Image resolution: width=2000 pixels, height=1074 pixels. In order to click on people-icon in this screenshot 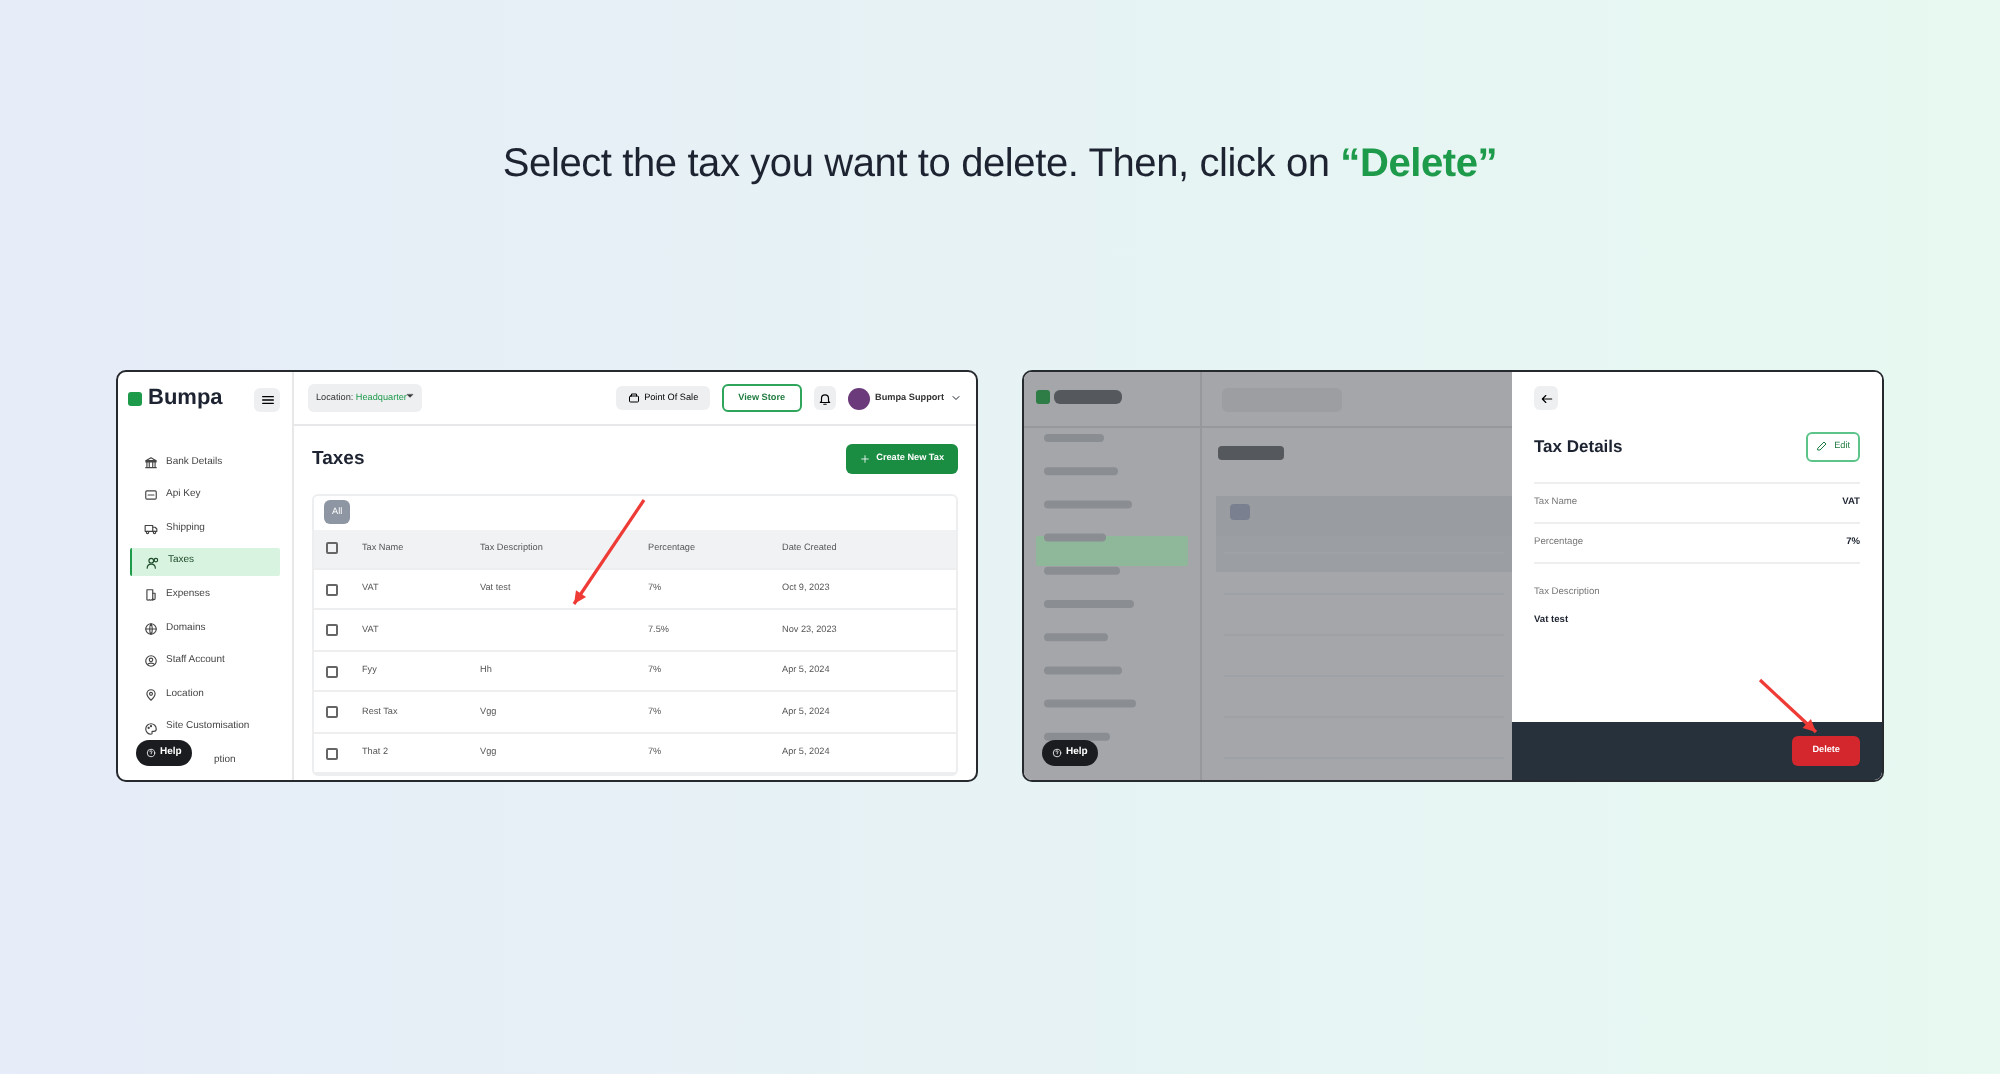, I will do `click(153, 562)`.